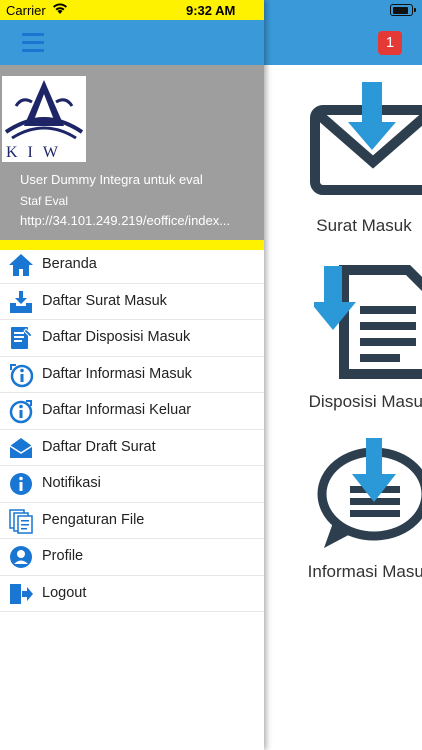  Describe the element at coordinates (111, 179) in the screenshot. I see `user-name: User Dummy Integra untuk eval` at that location.